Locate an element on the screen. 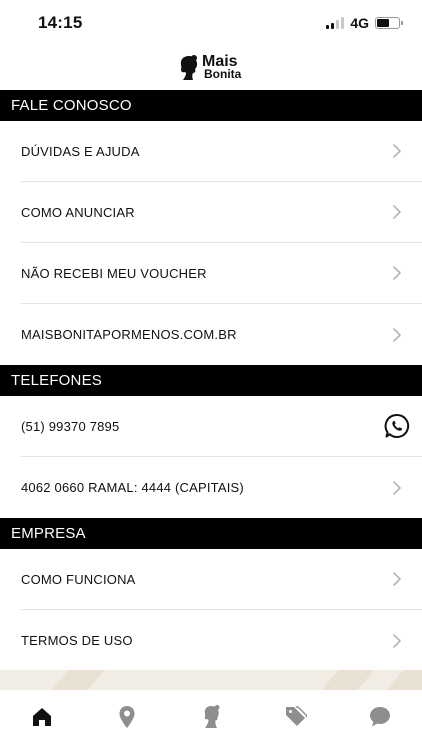 This screenshot has height=750, width=422. logo-text-line2: Bonita is located at coordinates (223, 74).